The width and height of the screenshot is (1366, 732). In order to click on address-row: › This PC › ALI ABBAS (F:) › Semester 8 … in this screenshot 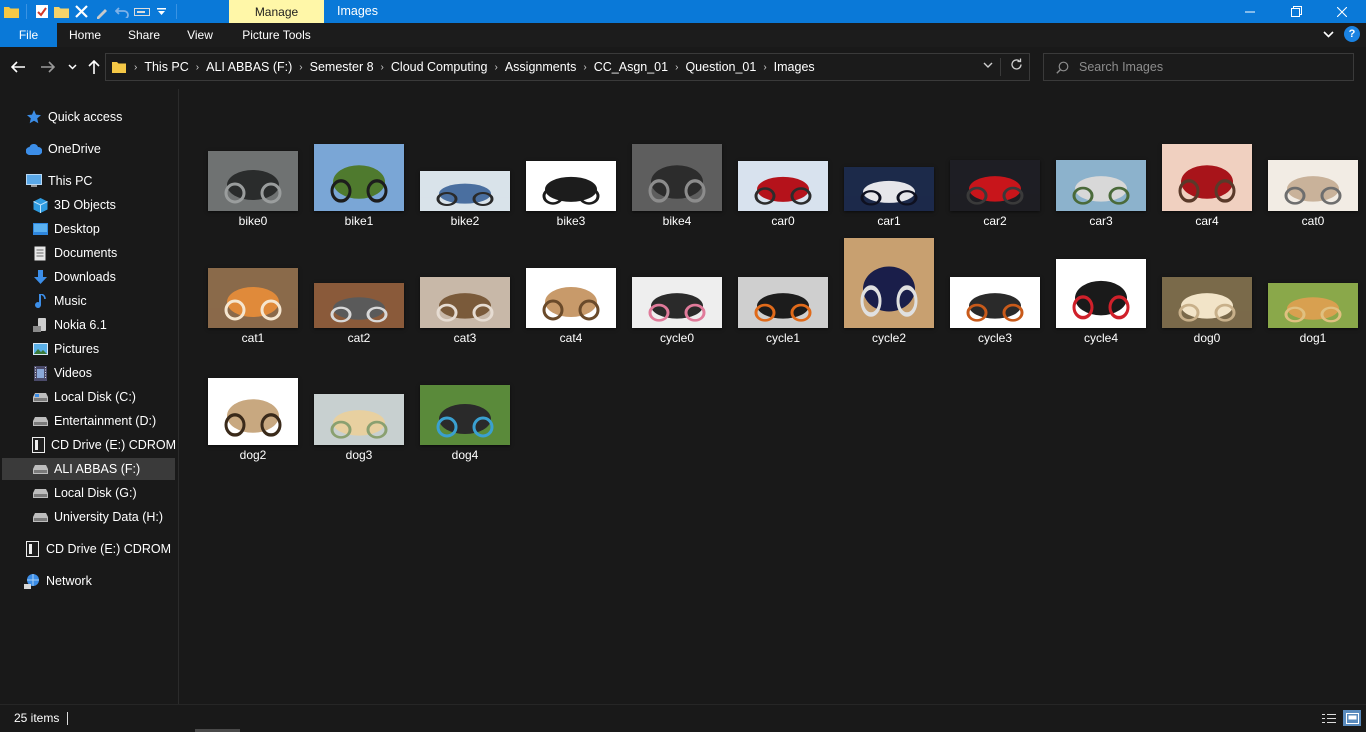, I will do `click(683, 68)`.